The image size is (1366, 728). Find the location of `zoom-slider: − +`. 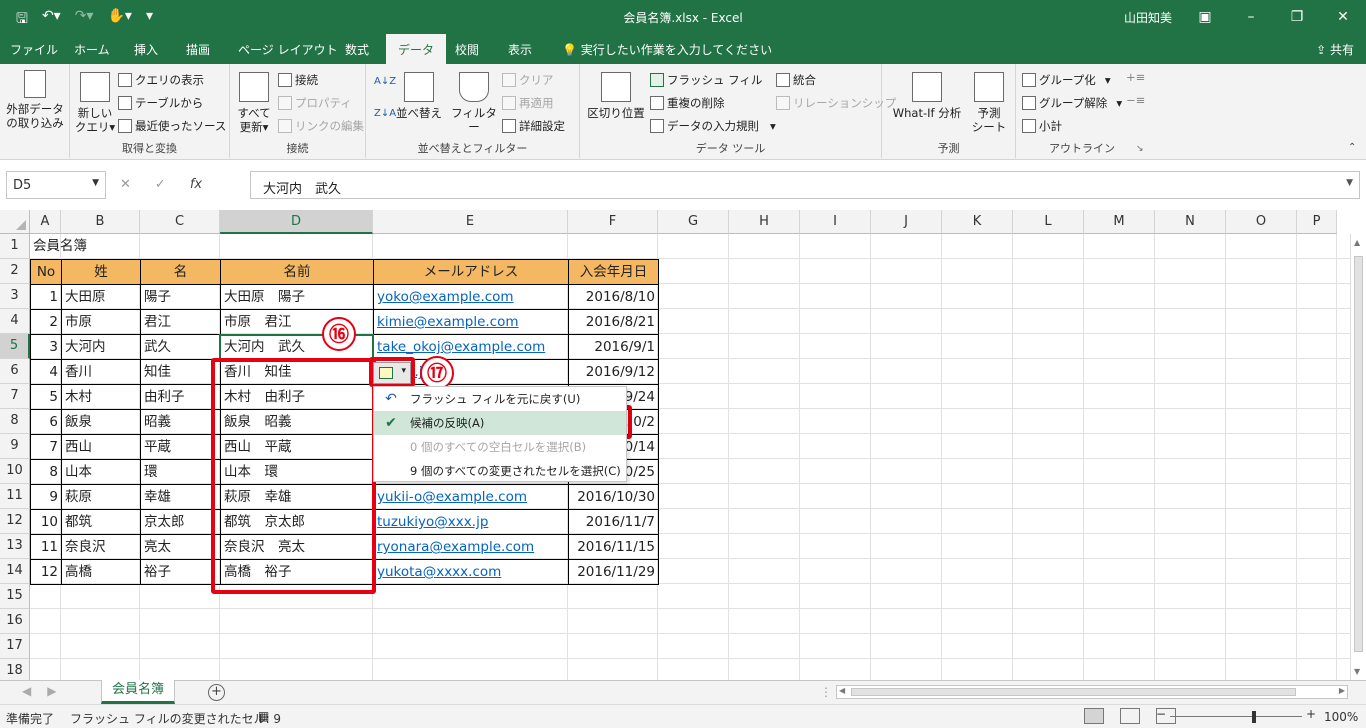

zoom-slider: − + is located at coordinates (1236, 716).